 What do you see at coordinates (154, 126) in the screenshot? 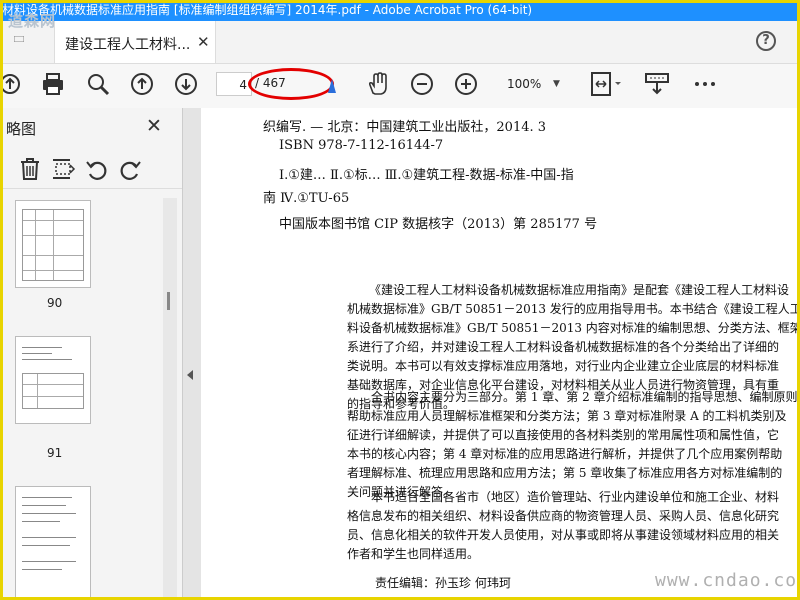
I see `sidebar-close-icon: ✕` at bounding box center [154, 126].